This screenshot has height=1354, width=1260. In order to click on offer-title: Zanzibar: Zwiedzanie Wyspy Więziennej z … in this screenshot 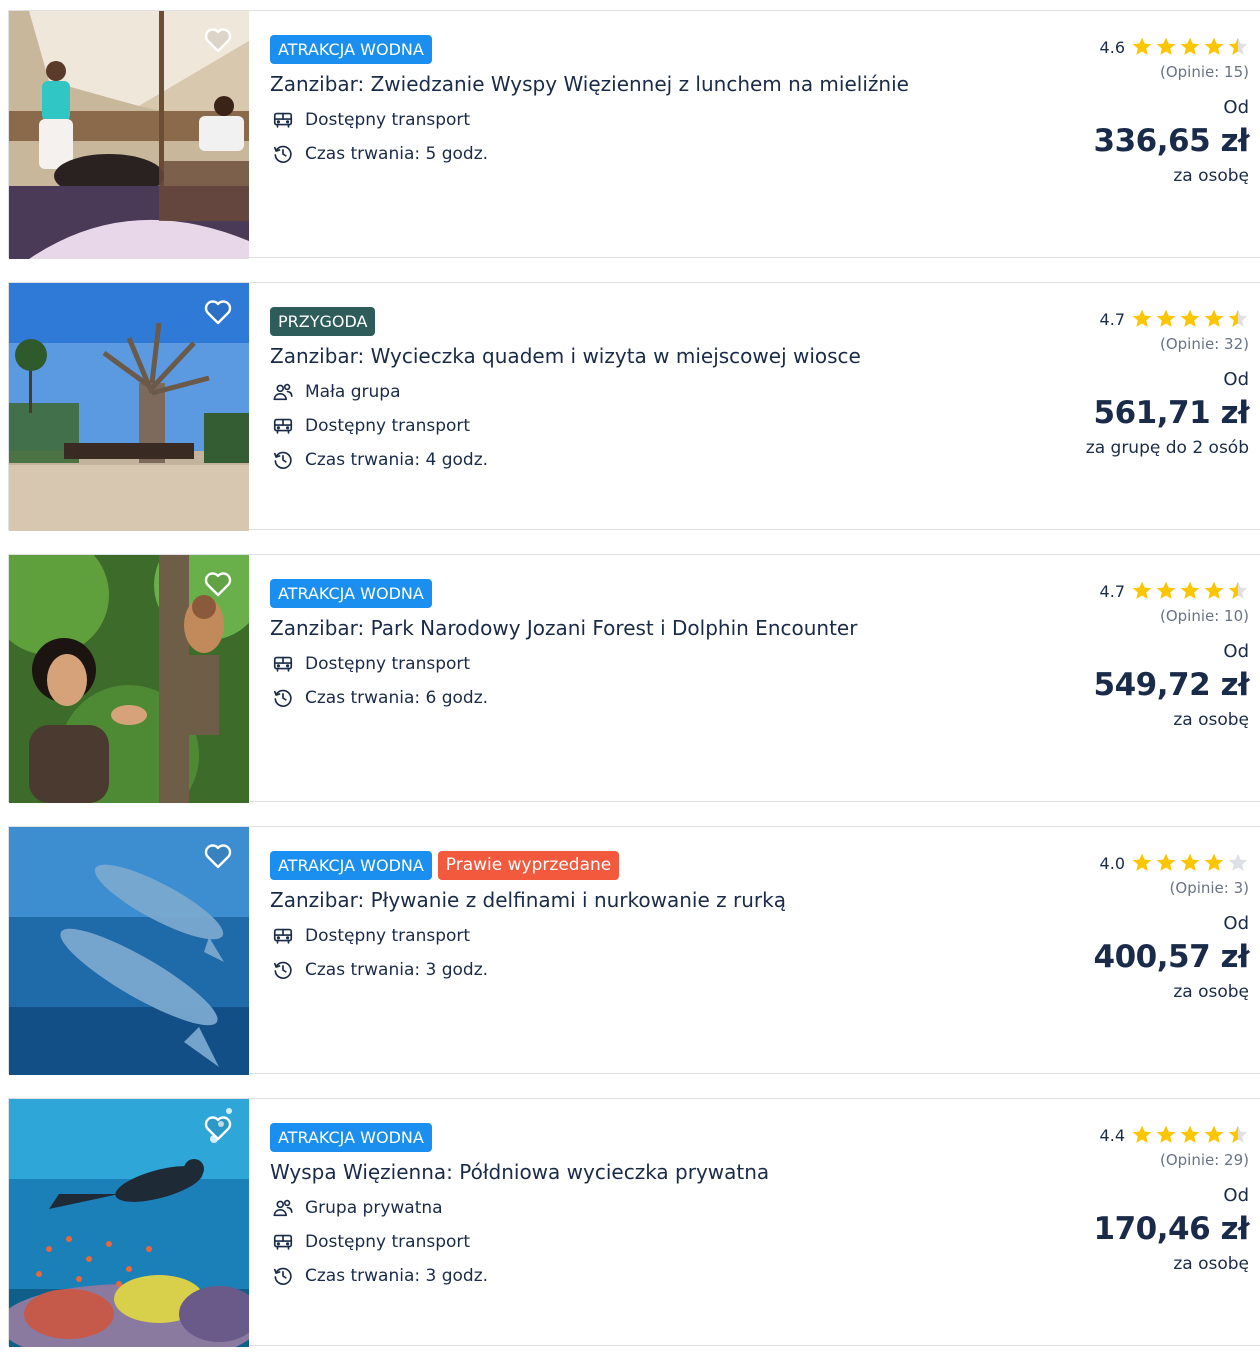, I will do `click(620, 84)`.